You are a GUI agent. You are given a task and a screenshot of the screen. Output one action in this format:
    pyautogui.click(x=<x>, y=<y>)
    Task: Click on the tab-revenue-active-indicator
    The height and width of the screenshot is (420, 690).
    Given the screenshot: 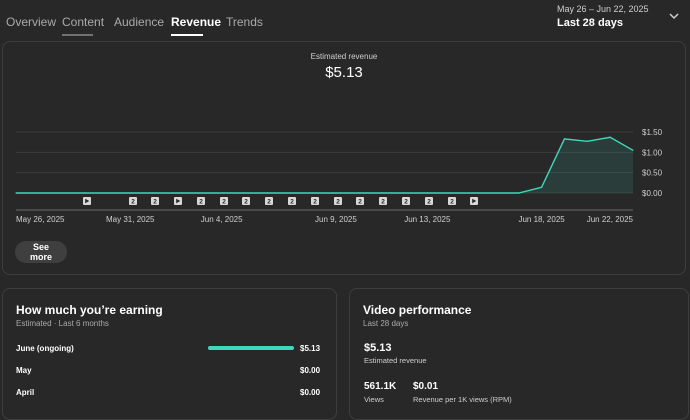 What is the action you would take?
    pyautogui.click(x=187, y=35)
    